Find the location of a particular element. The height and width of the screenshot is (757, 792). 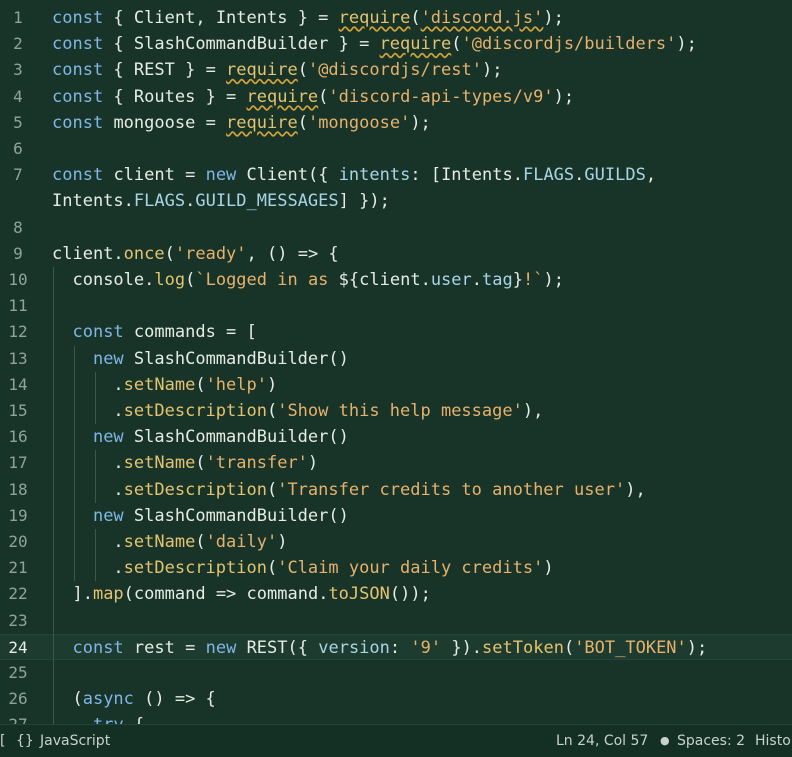

code-line: 27 try { is located at coordinates (396, 718).